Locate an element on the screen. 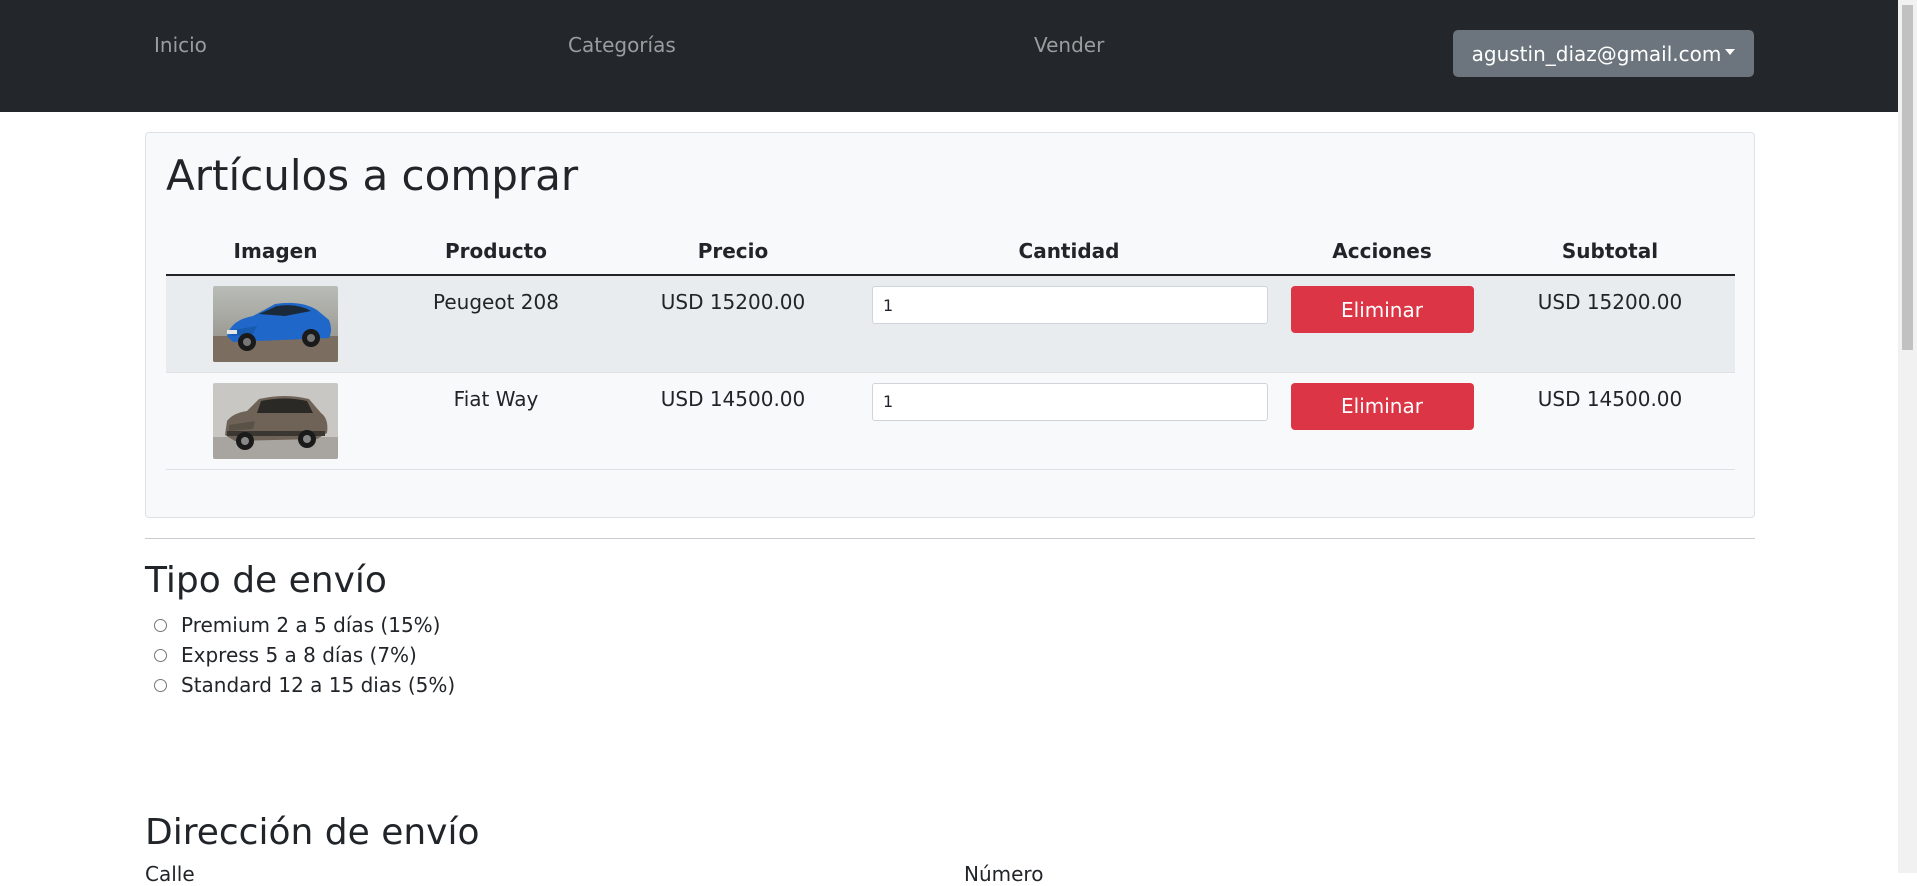  column-header-precio: Precio is located at coordinates (733, 252).